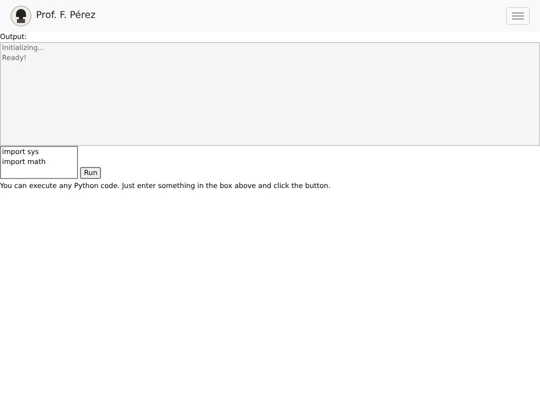 The image size is (540, 405). Describe the element at coordinates (66, 16) in the screenshot. I see `brand-name: Prof. F. Pérez` at that location.